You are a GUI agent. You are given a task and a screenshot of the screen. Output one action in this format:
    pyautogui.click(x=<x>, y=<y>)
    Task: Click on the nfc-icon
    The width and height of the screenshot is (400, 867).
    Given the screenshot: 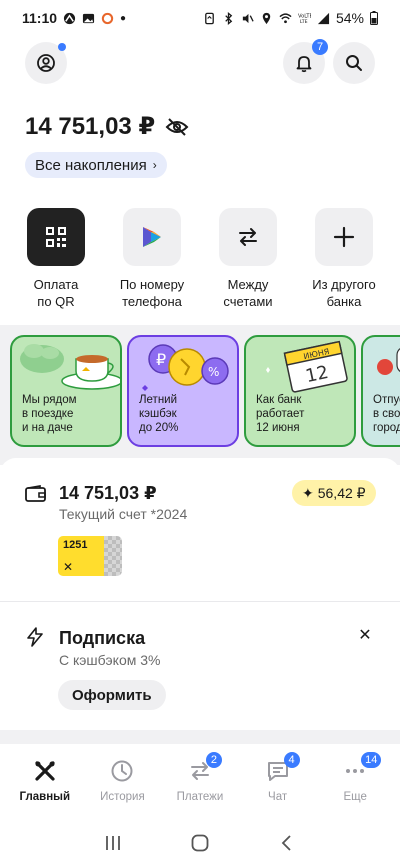 What is the action you would take?
    pyautogui.click(x=209, y=18)
    